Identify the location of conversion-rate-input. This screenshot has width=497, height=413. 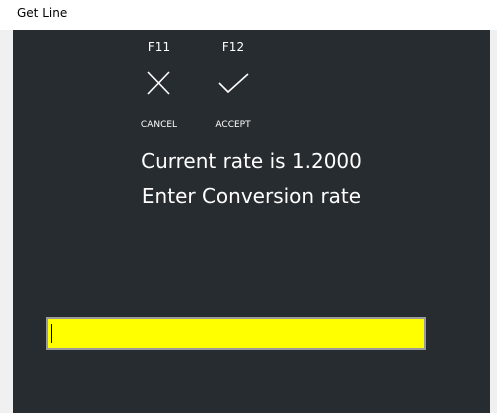
(236, 333).